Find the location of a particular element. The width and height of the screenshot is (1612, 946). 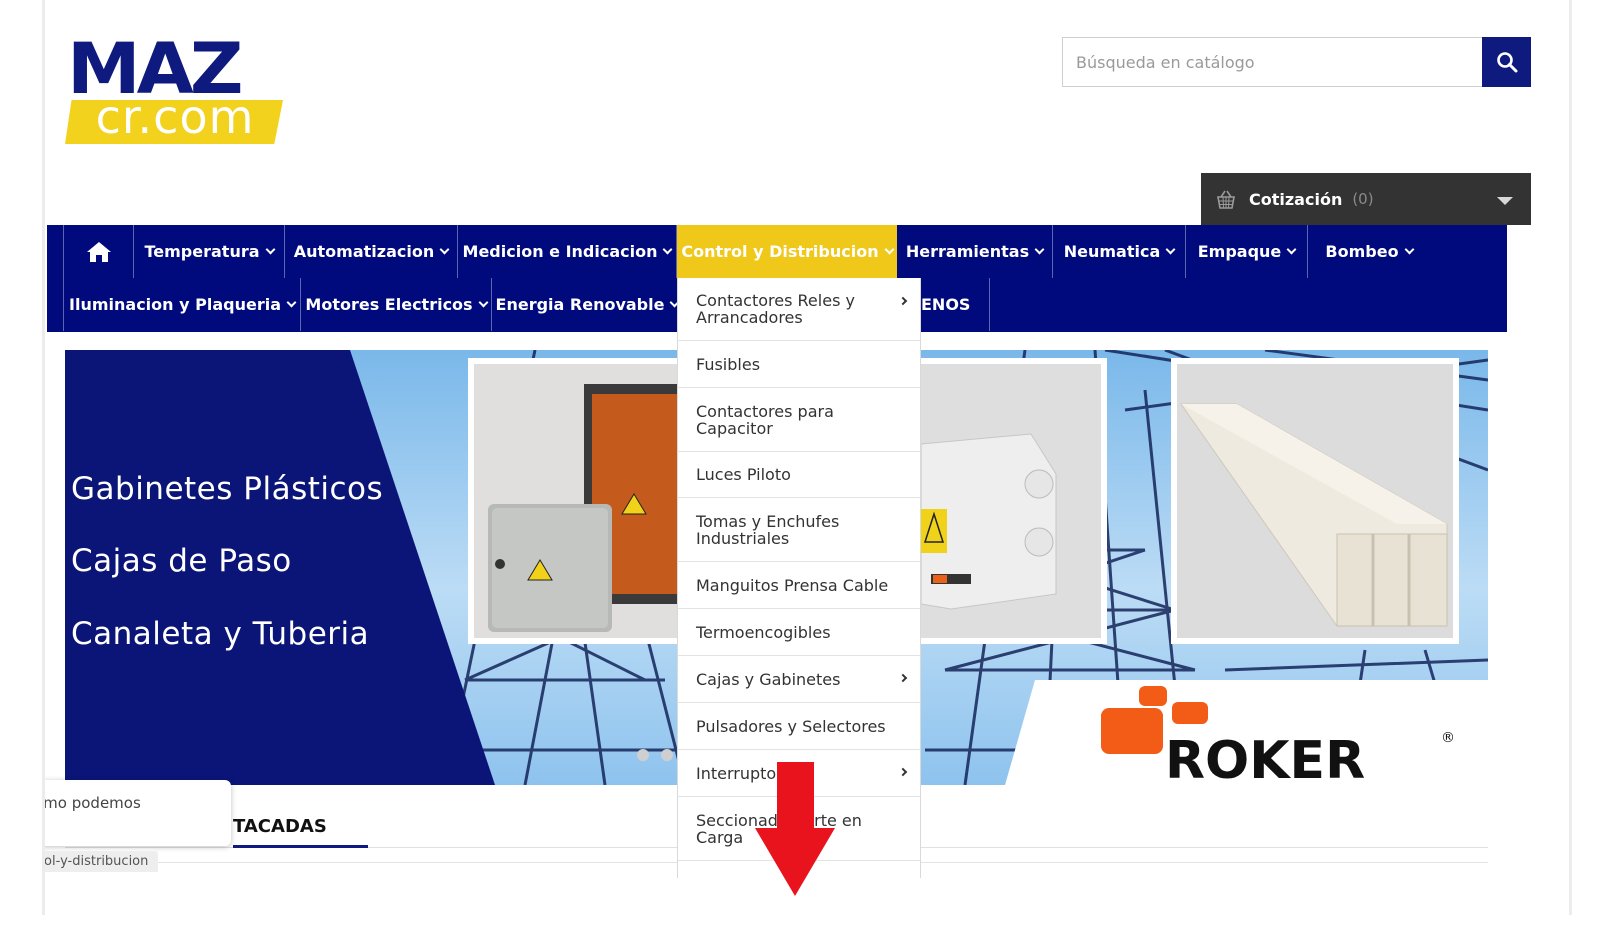

nav-empaque: Empaque is located at coordinates (1247, 251).